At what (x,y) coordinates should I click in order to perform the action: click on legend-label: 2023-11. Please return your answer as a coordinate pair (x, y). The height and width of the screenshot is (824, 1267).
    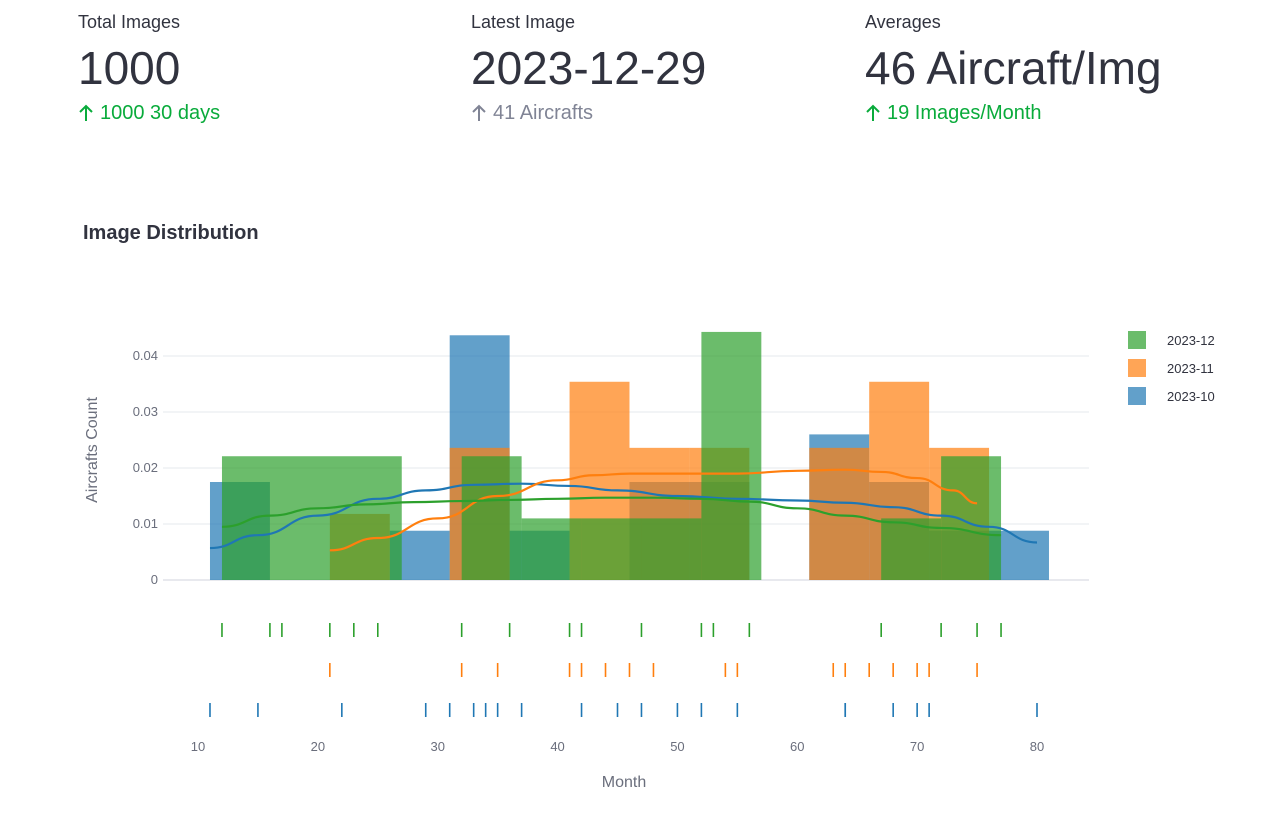
    Looking at the image, I should click on (1190, 368).